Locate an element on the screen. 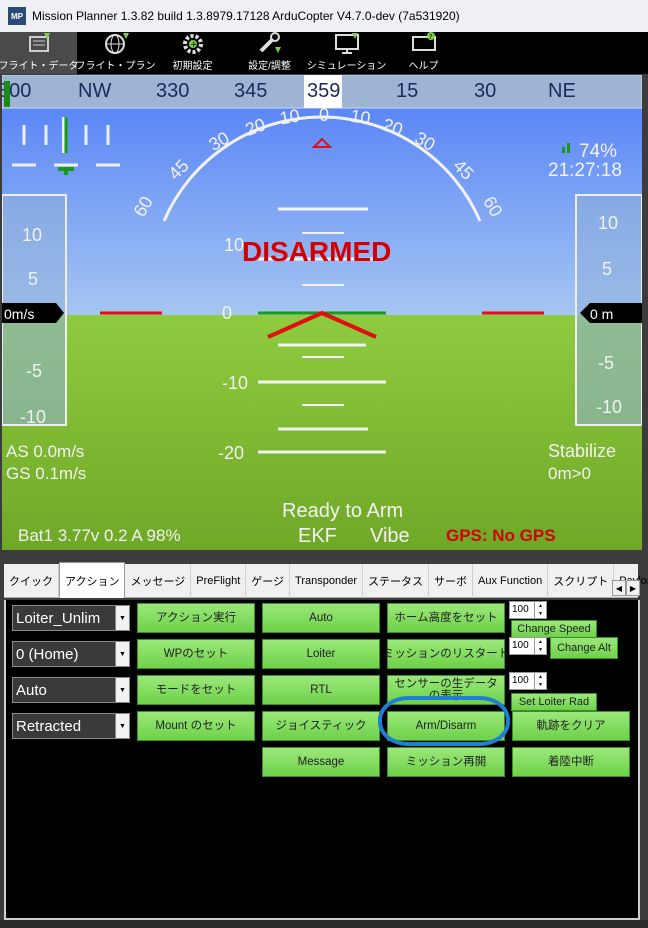 The height and width of the screenshot is (928, 648). battery-status: Bat1 3.77v 0.2 A 98% is located at coordinates (99, 535).